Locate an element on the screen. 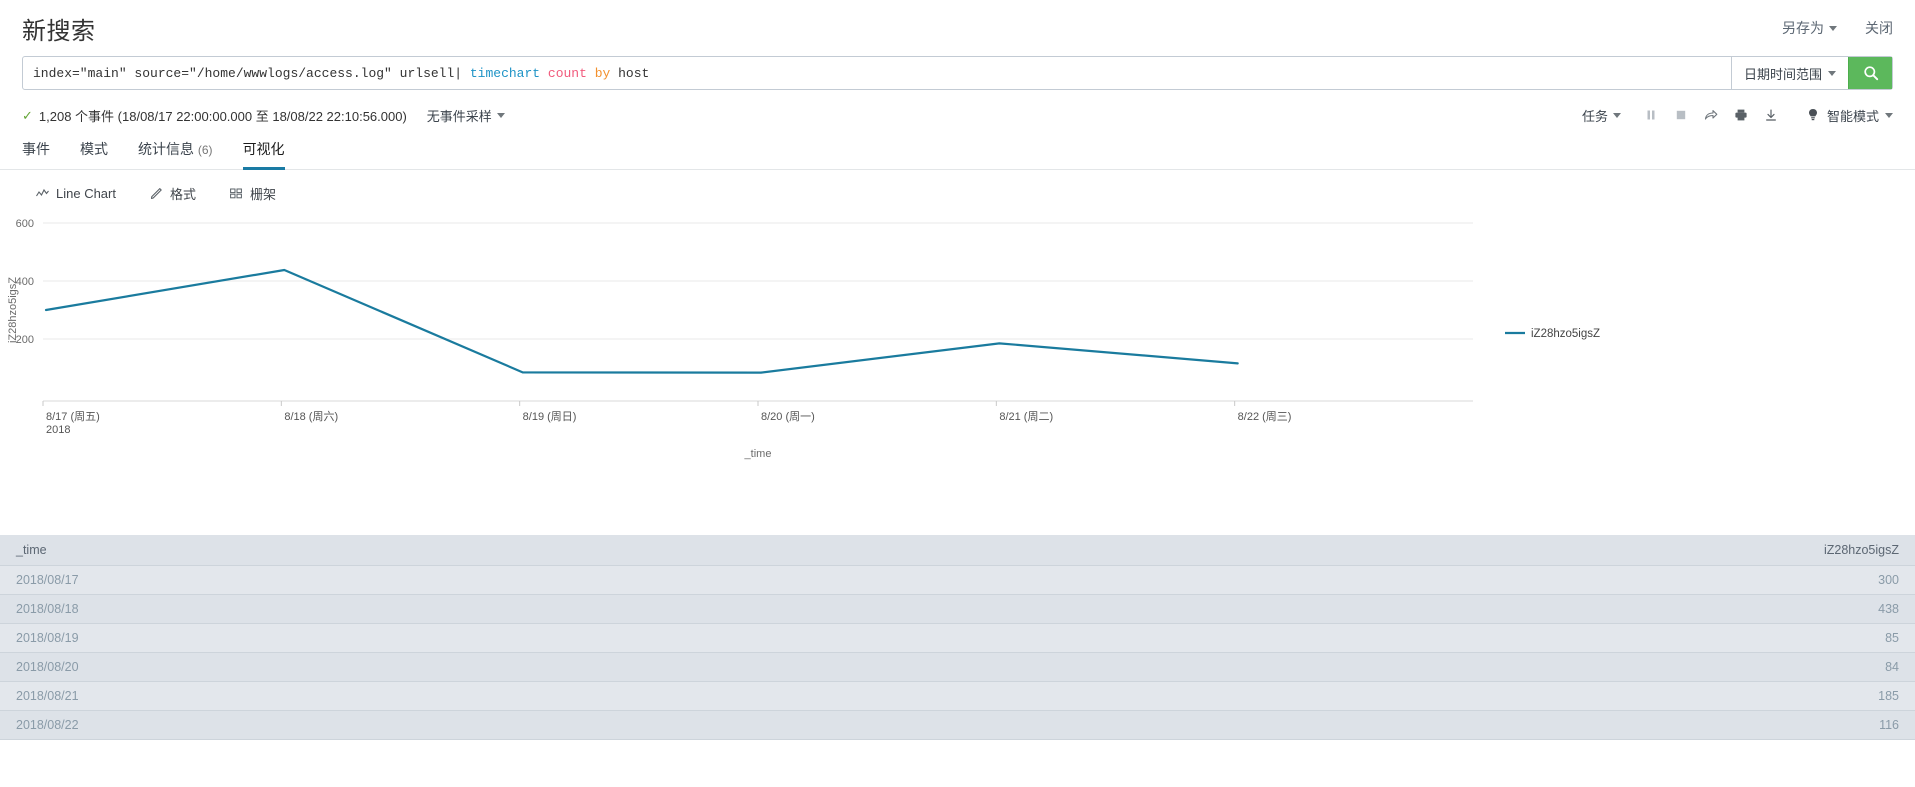 Image resolution: width=1915 pixels, height=787 pixels. share-icon is located at coordinates (1711, 115).